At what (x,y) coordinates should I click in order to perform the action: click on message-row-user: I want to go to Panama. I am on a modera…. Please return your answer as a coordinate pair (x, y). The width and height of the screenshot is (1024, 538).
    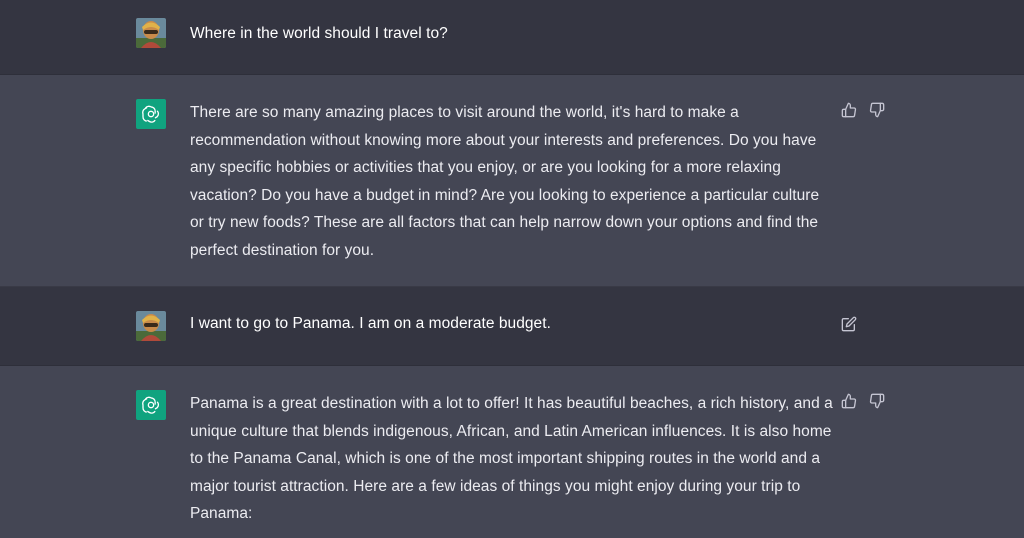
    Looking at the image, I should click on (512, 326).